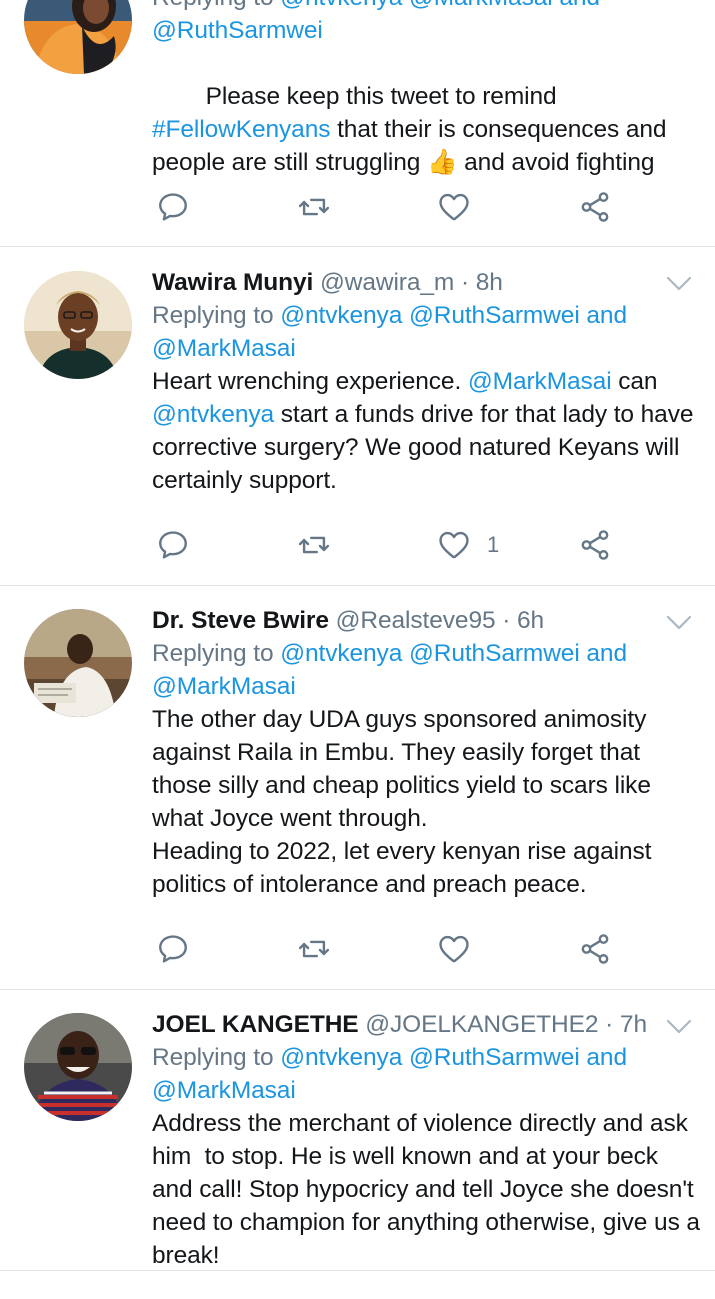 Image resolution: width=715 pixels, height=1299 pixels. I want to click on user-handle: @JOELKANGETHE2, so click(481, 1024).